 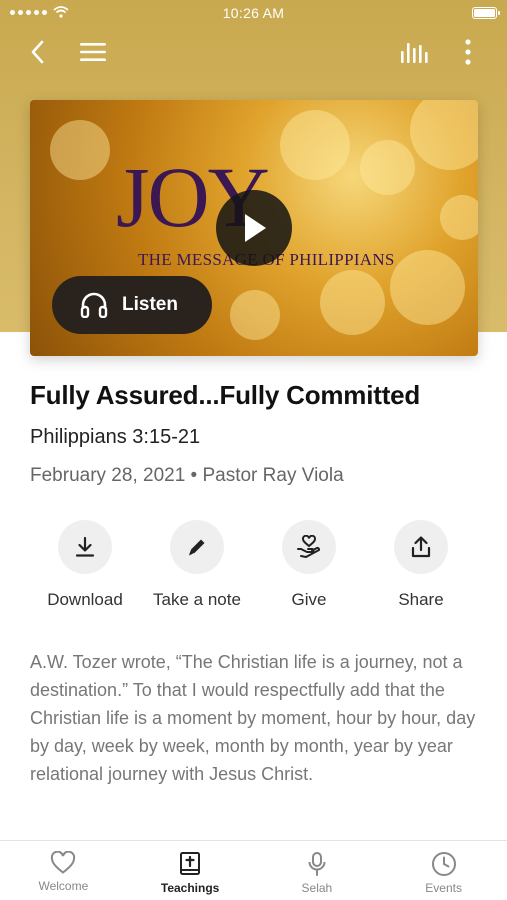 I want to click on audio-levels-icon, so click(x=414, y=53).